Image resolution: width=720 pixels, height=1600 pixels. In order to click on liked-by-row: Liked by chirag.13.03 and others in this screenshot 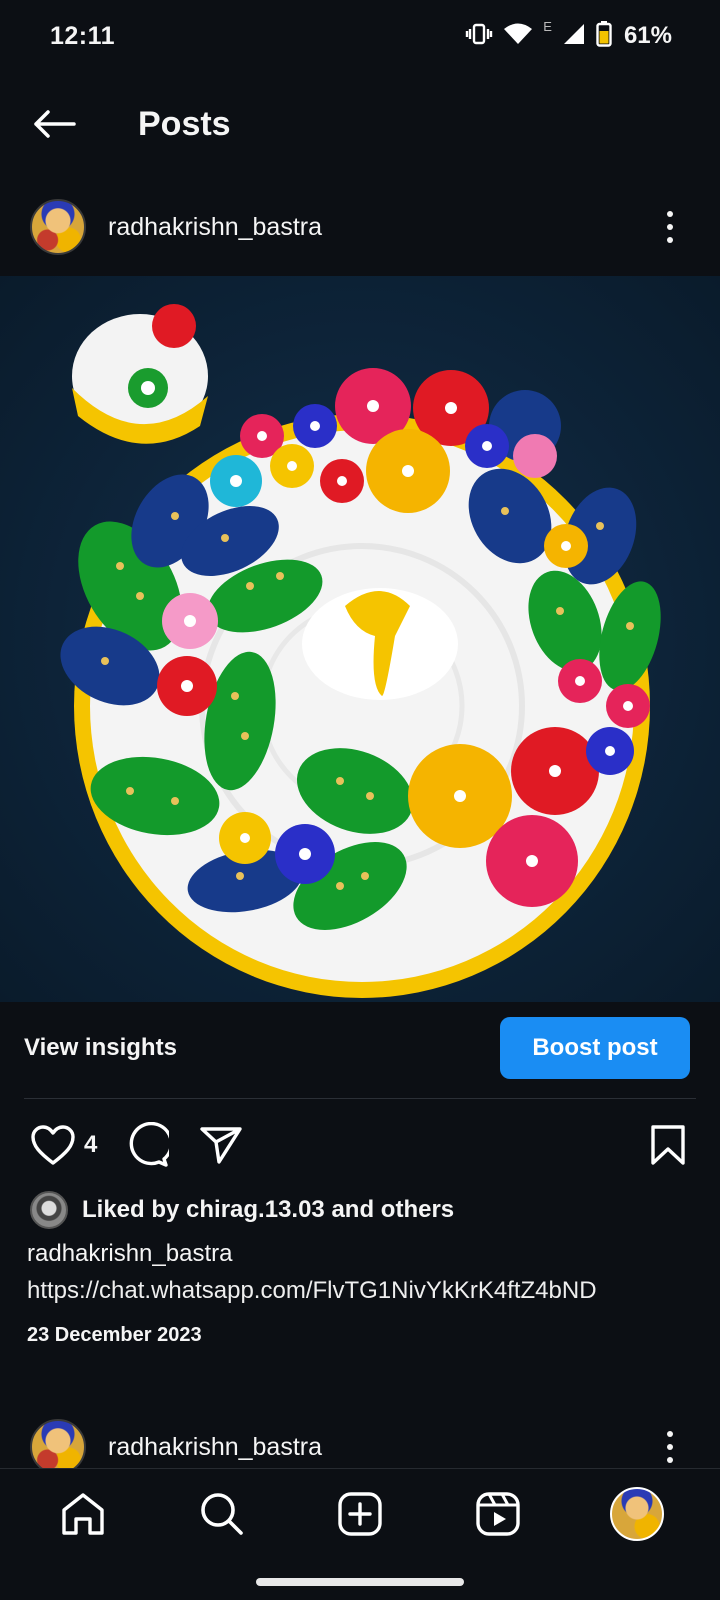, I will do `click(242, 1210)`.